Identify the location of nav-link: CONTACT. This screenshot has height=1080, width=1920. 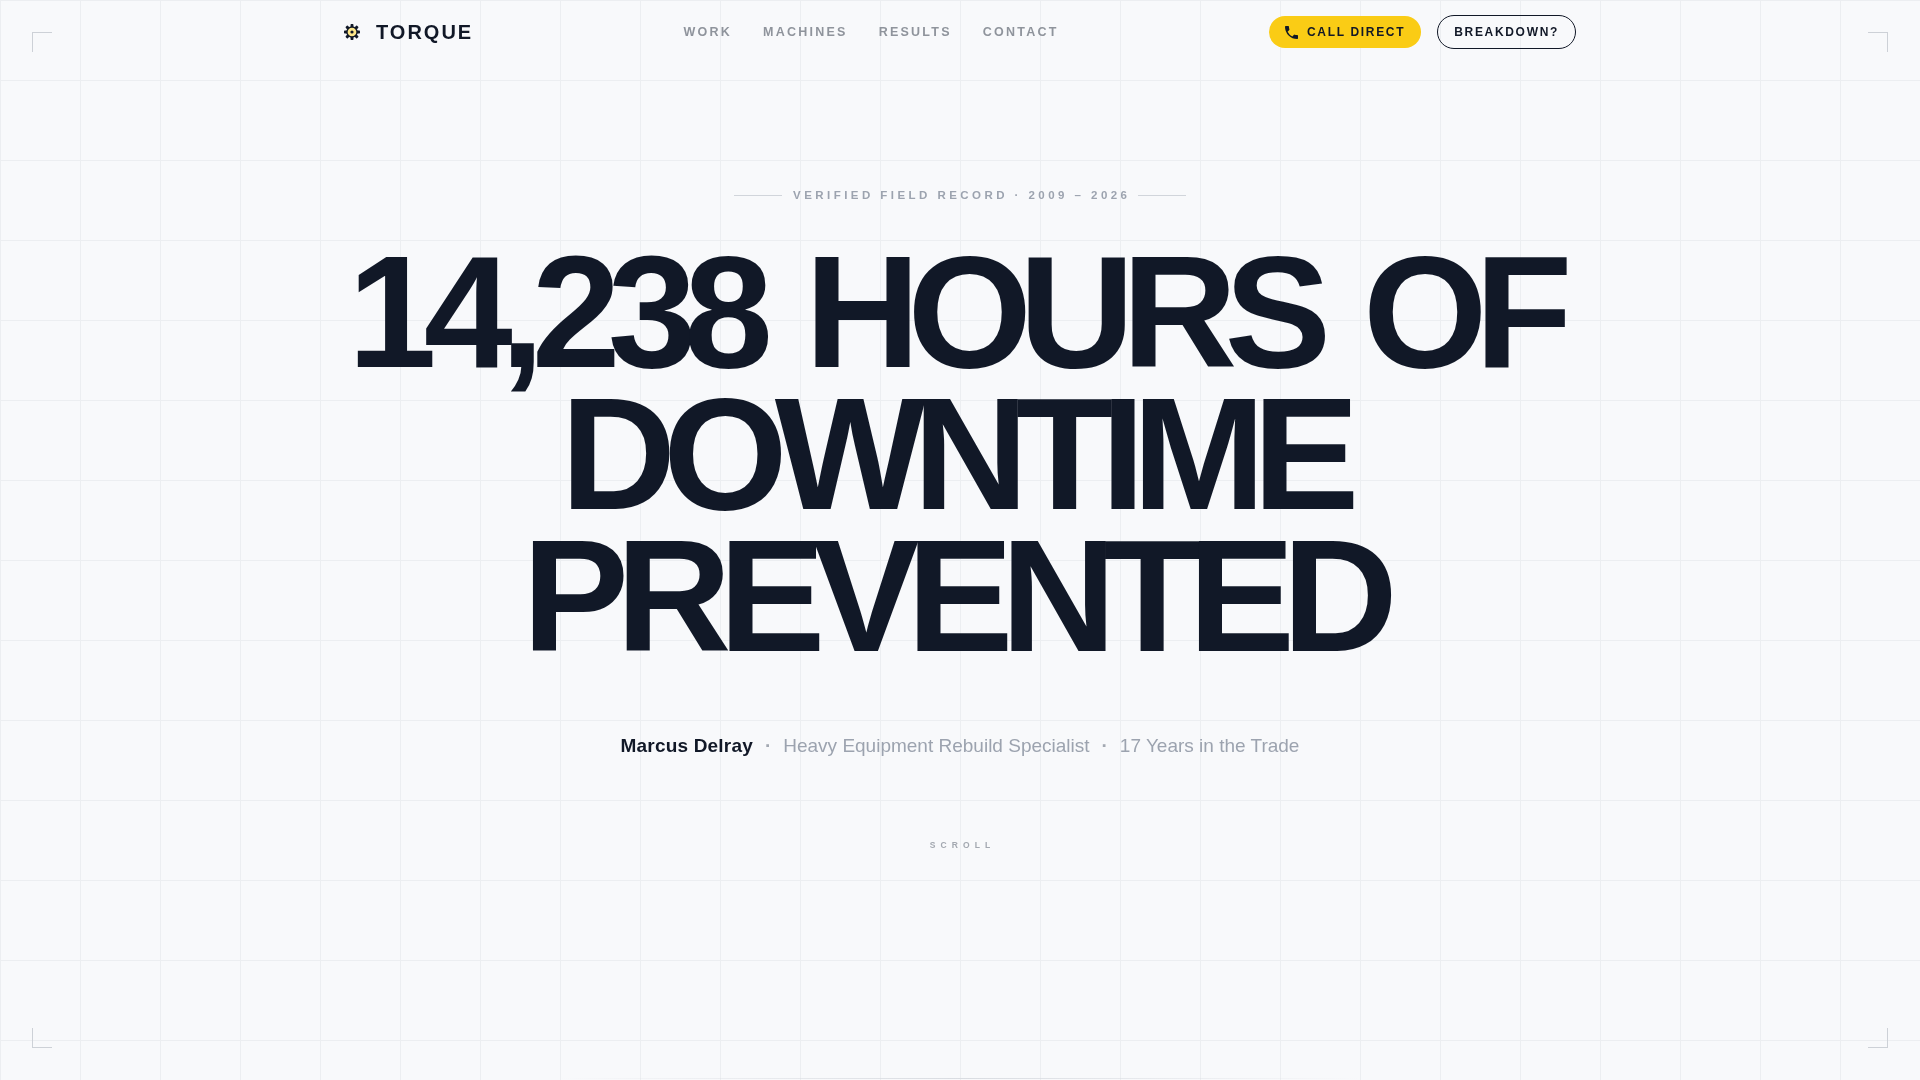
(1020, 32).